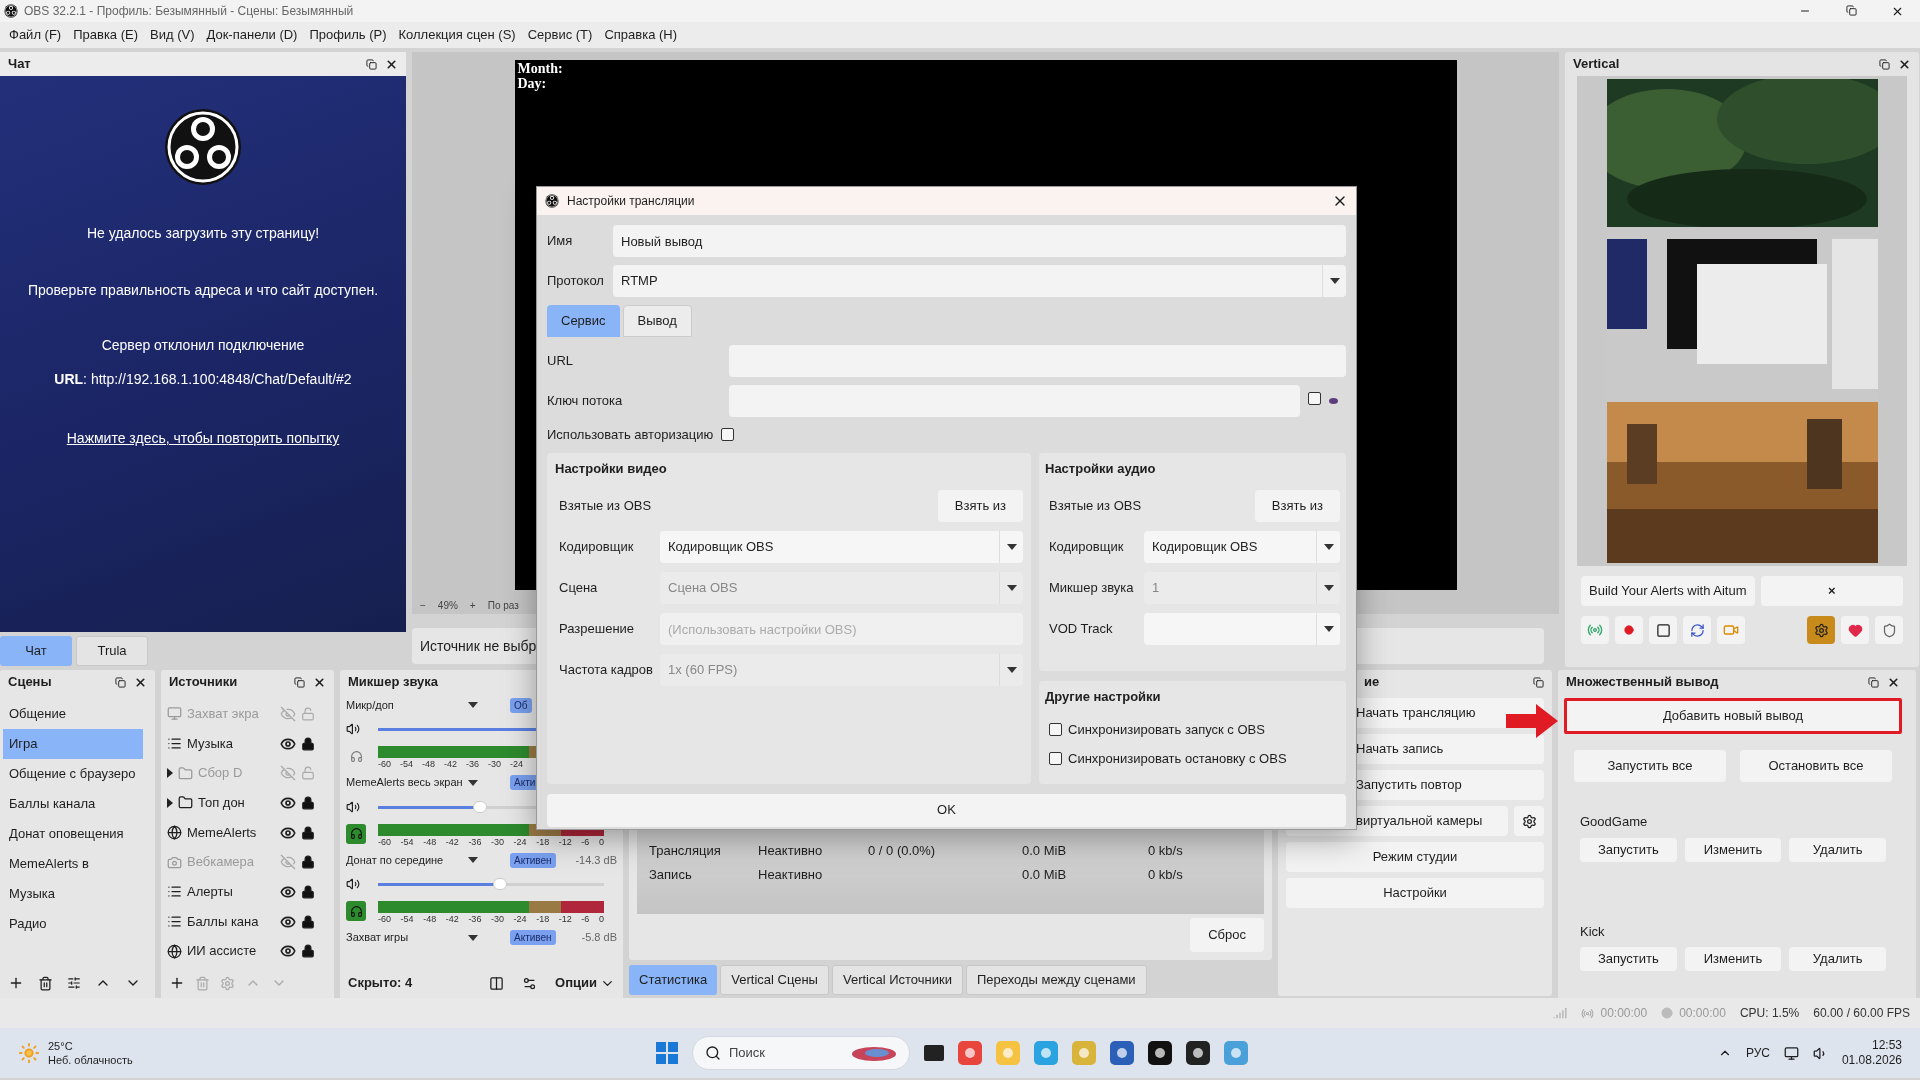 Image resolution: width=1920 pixels, height=1080 pixels. What do you see at coordinates (1702, 1013) in the screenshot?
I see `record-time: 00:00:00` at bounding box center [1702, 1013].